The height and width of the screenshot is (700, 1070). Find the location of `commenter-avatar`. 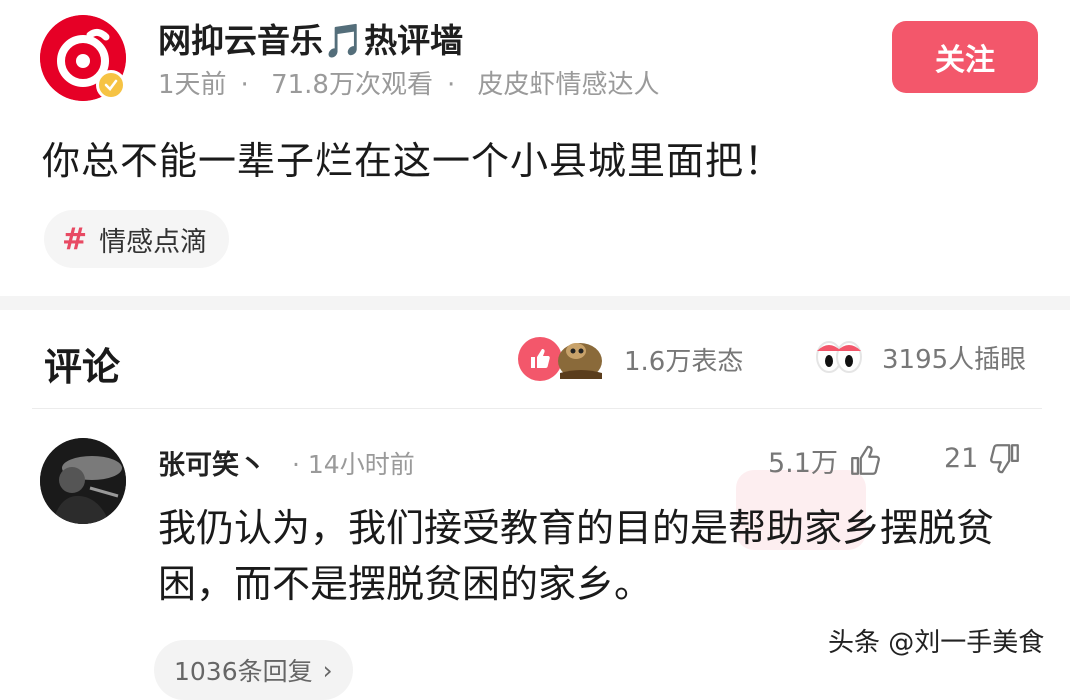

commenter-avatar is located at coordinates (83, 481).